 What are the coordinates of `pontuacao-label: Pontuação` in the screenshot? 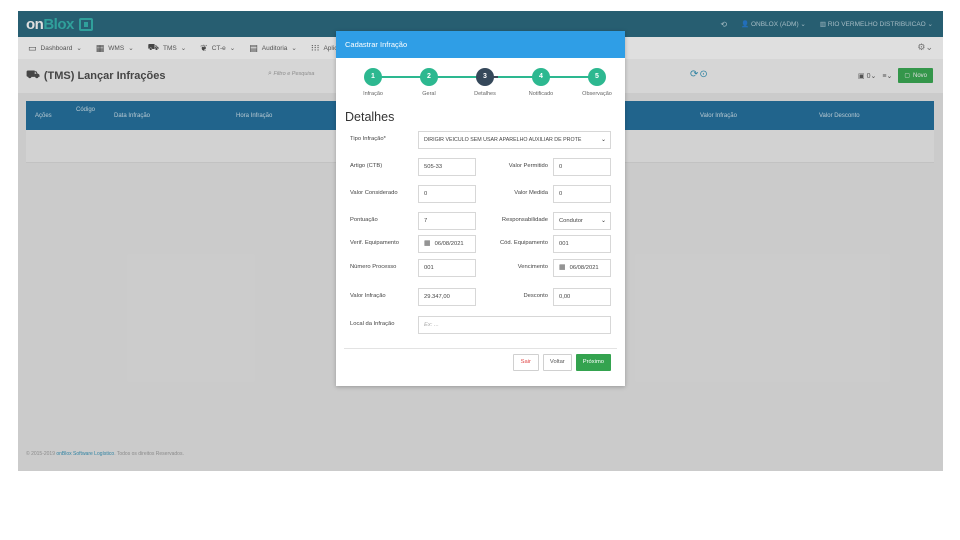 It's located at (364, 220).